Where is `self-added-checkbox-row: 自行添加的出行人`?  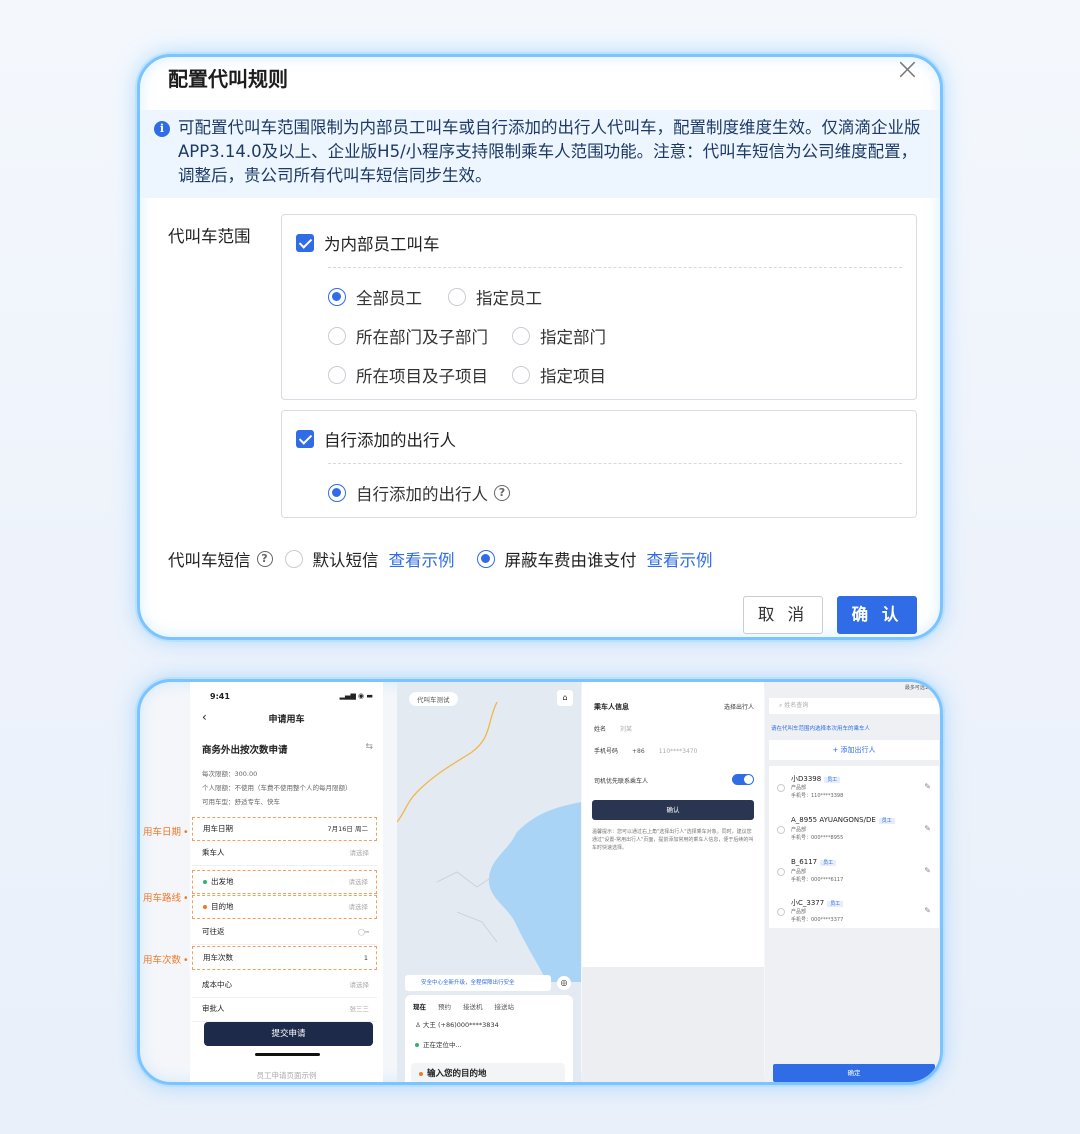 self-added-checkbox-row: 自行添加的出行人 is located at coordinates (376, 439).